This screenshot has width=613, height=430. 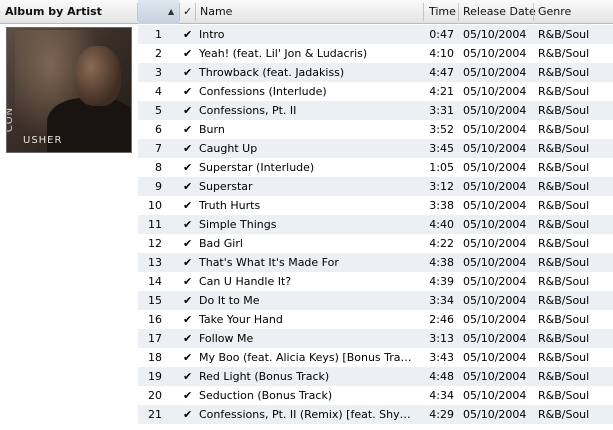 What do you see at coordinates (441, 300) in the screenshot?
I see `track-time: 3:34` at bounding box center [441, 300].